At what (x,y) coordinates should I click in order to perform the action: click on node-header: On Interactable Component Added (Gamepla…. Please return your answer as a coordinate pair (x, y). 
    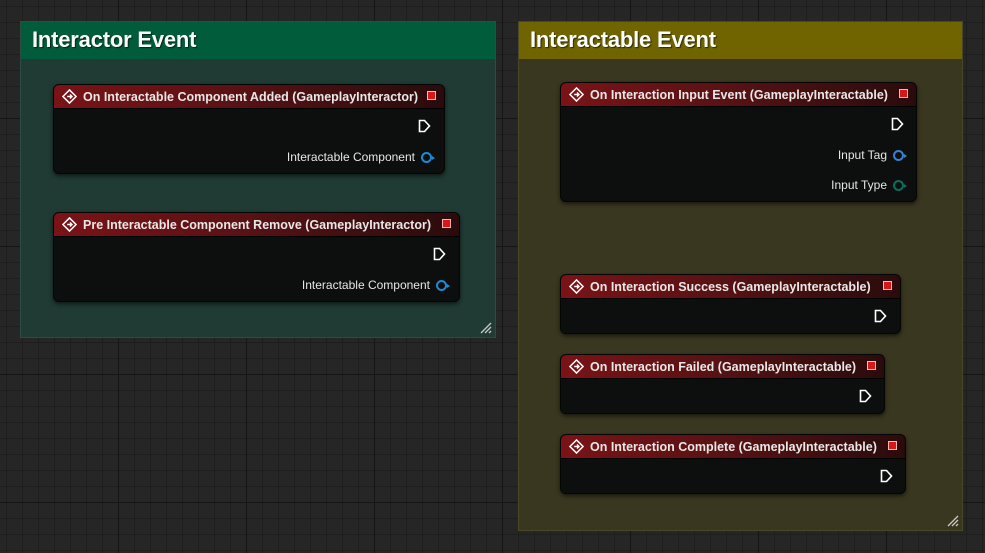
    Looking at the image, I should click on (249, 97).